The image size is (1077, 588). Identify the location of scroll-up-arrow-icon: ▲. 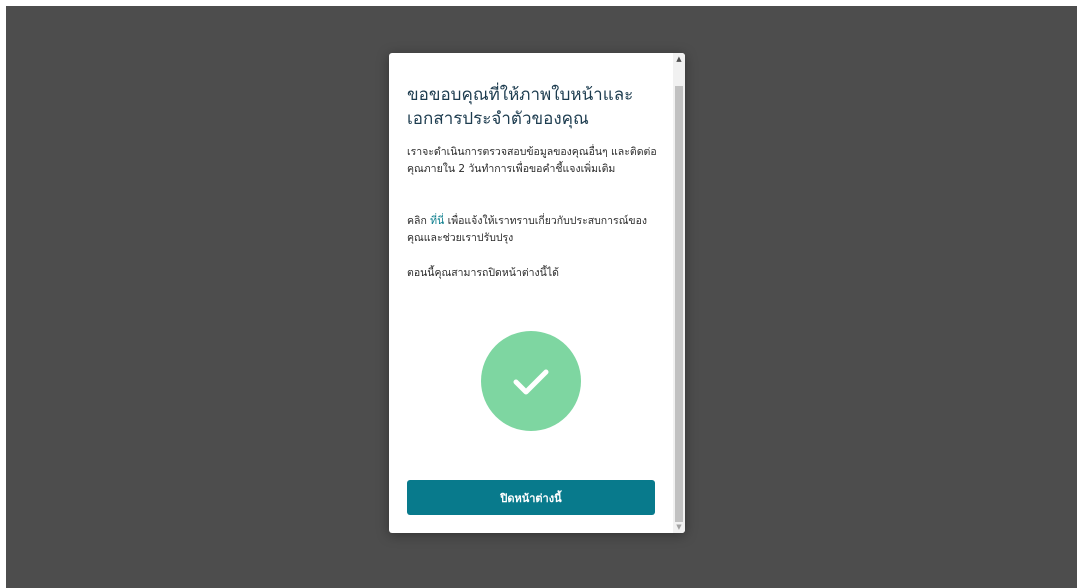
(679, 59).